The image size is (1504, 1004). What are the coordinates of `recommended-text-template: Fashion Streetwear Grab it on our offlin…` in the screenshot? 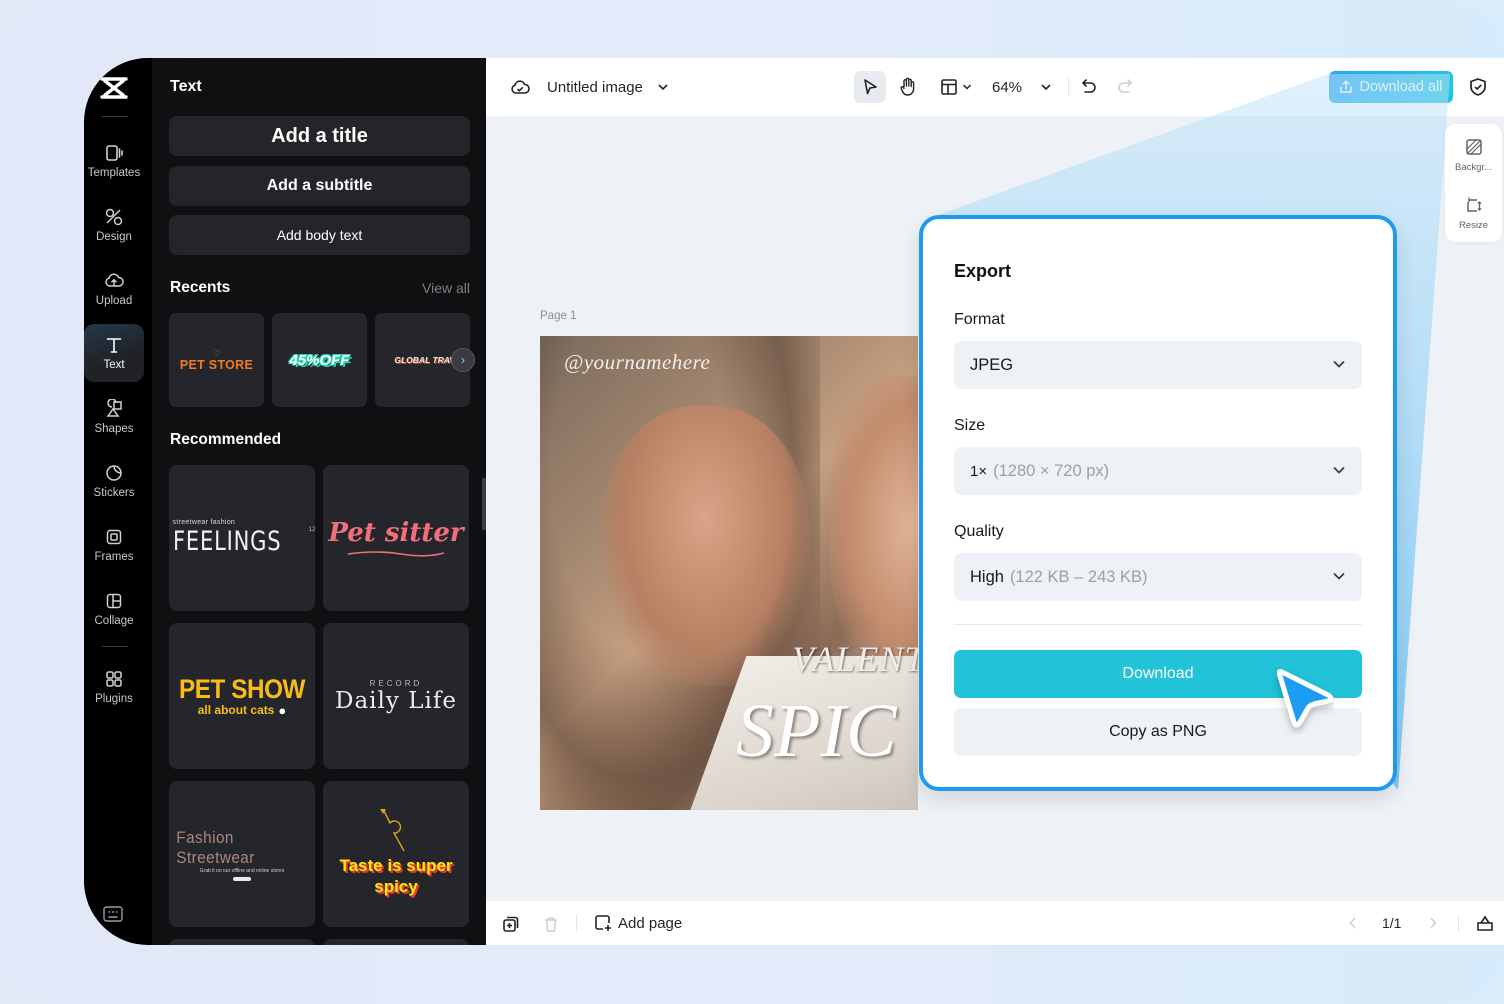 It's located at (242, 854).